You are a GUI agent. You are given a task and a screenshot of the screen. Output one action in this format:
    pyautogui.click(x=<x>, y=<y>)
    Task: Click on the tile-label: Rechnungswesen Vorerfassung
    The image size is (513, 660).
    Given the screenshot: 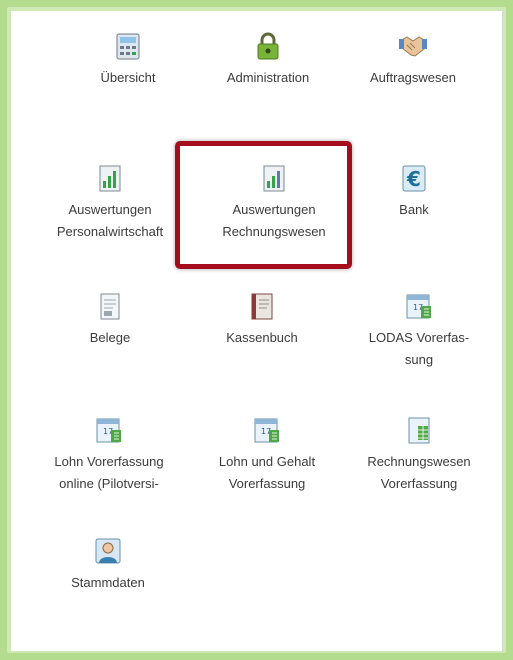 What is the action you would take?
    pyautogui.click(x=419, y=472)
    